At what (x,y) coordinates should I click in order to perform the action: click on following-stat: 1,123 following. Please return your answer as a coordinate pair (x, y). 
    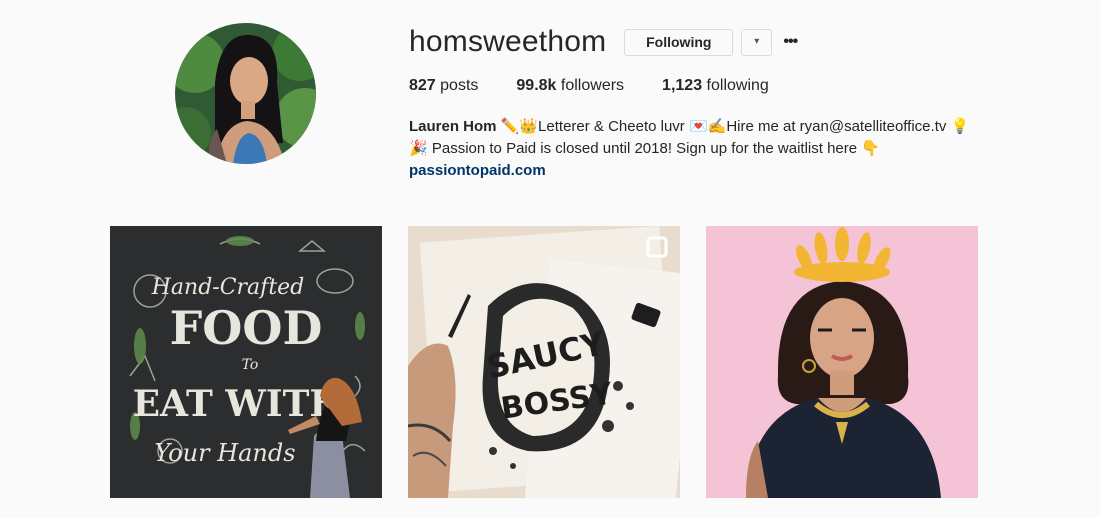
    Looking at the image, I should click on (715, 86).